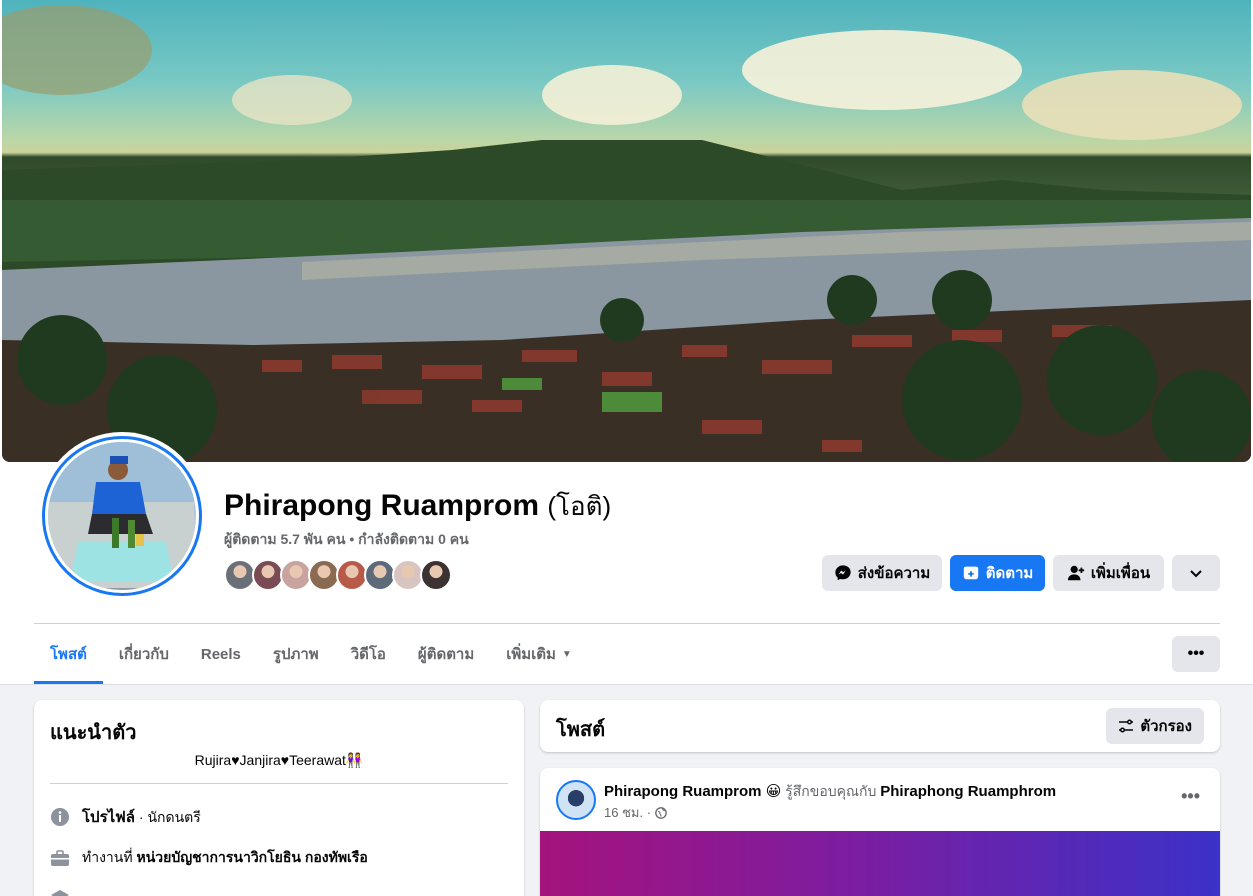  I want to click on intro-work-place: หน่วยบัญชาการนาวิกโยธิน กองทัพเรือ, so click(251, 857).